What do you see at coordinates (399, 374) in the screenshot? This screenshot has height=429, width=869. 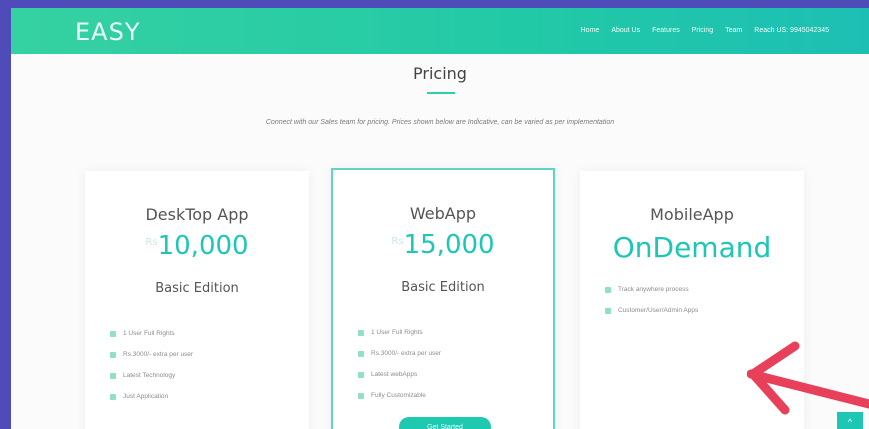 I see `feature-item: Latest webApps` at bounding box center [399, 374].